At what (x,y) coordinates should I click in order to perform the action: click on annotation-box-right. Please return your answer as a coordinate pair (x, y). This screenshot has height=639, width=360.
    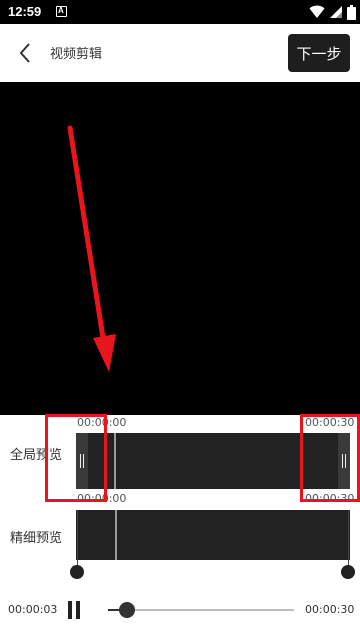
    Looking at the image, I should click on (330, 458).